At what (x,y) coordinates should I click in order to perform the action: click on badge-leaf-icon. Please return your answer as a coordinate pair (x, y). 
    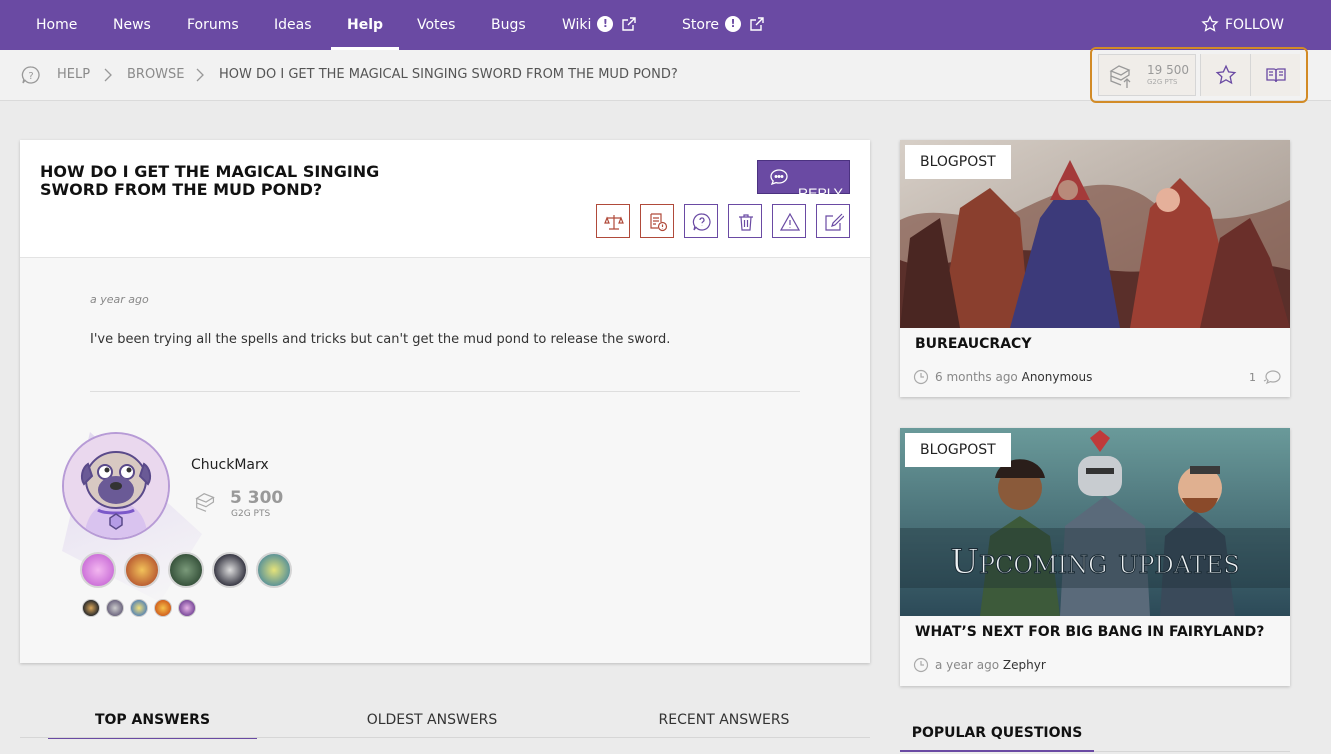
    Looking at the image, I should click on (186, 570).